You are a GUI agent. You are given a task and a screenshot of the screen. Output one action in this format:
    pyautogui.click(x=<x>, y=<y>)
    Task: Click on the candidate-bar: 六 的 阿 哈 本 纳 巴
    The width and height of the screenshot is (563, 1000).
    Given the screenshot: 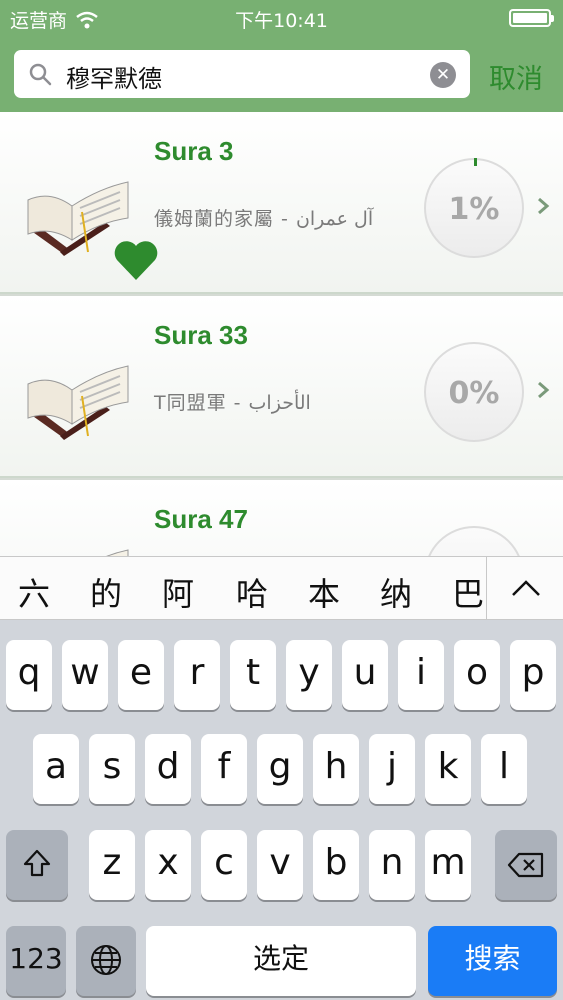 What is the action you would take?
    pyautogui.click(x=281, y=588)
    